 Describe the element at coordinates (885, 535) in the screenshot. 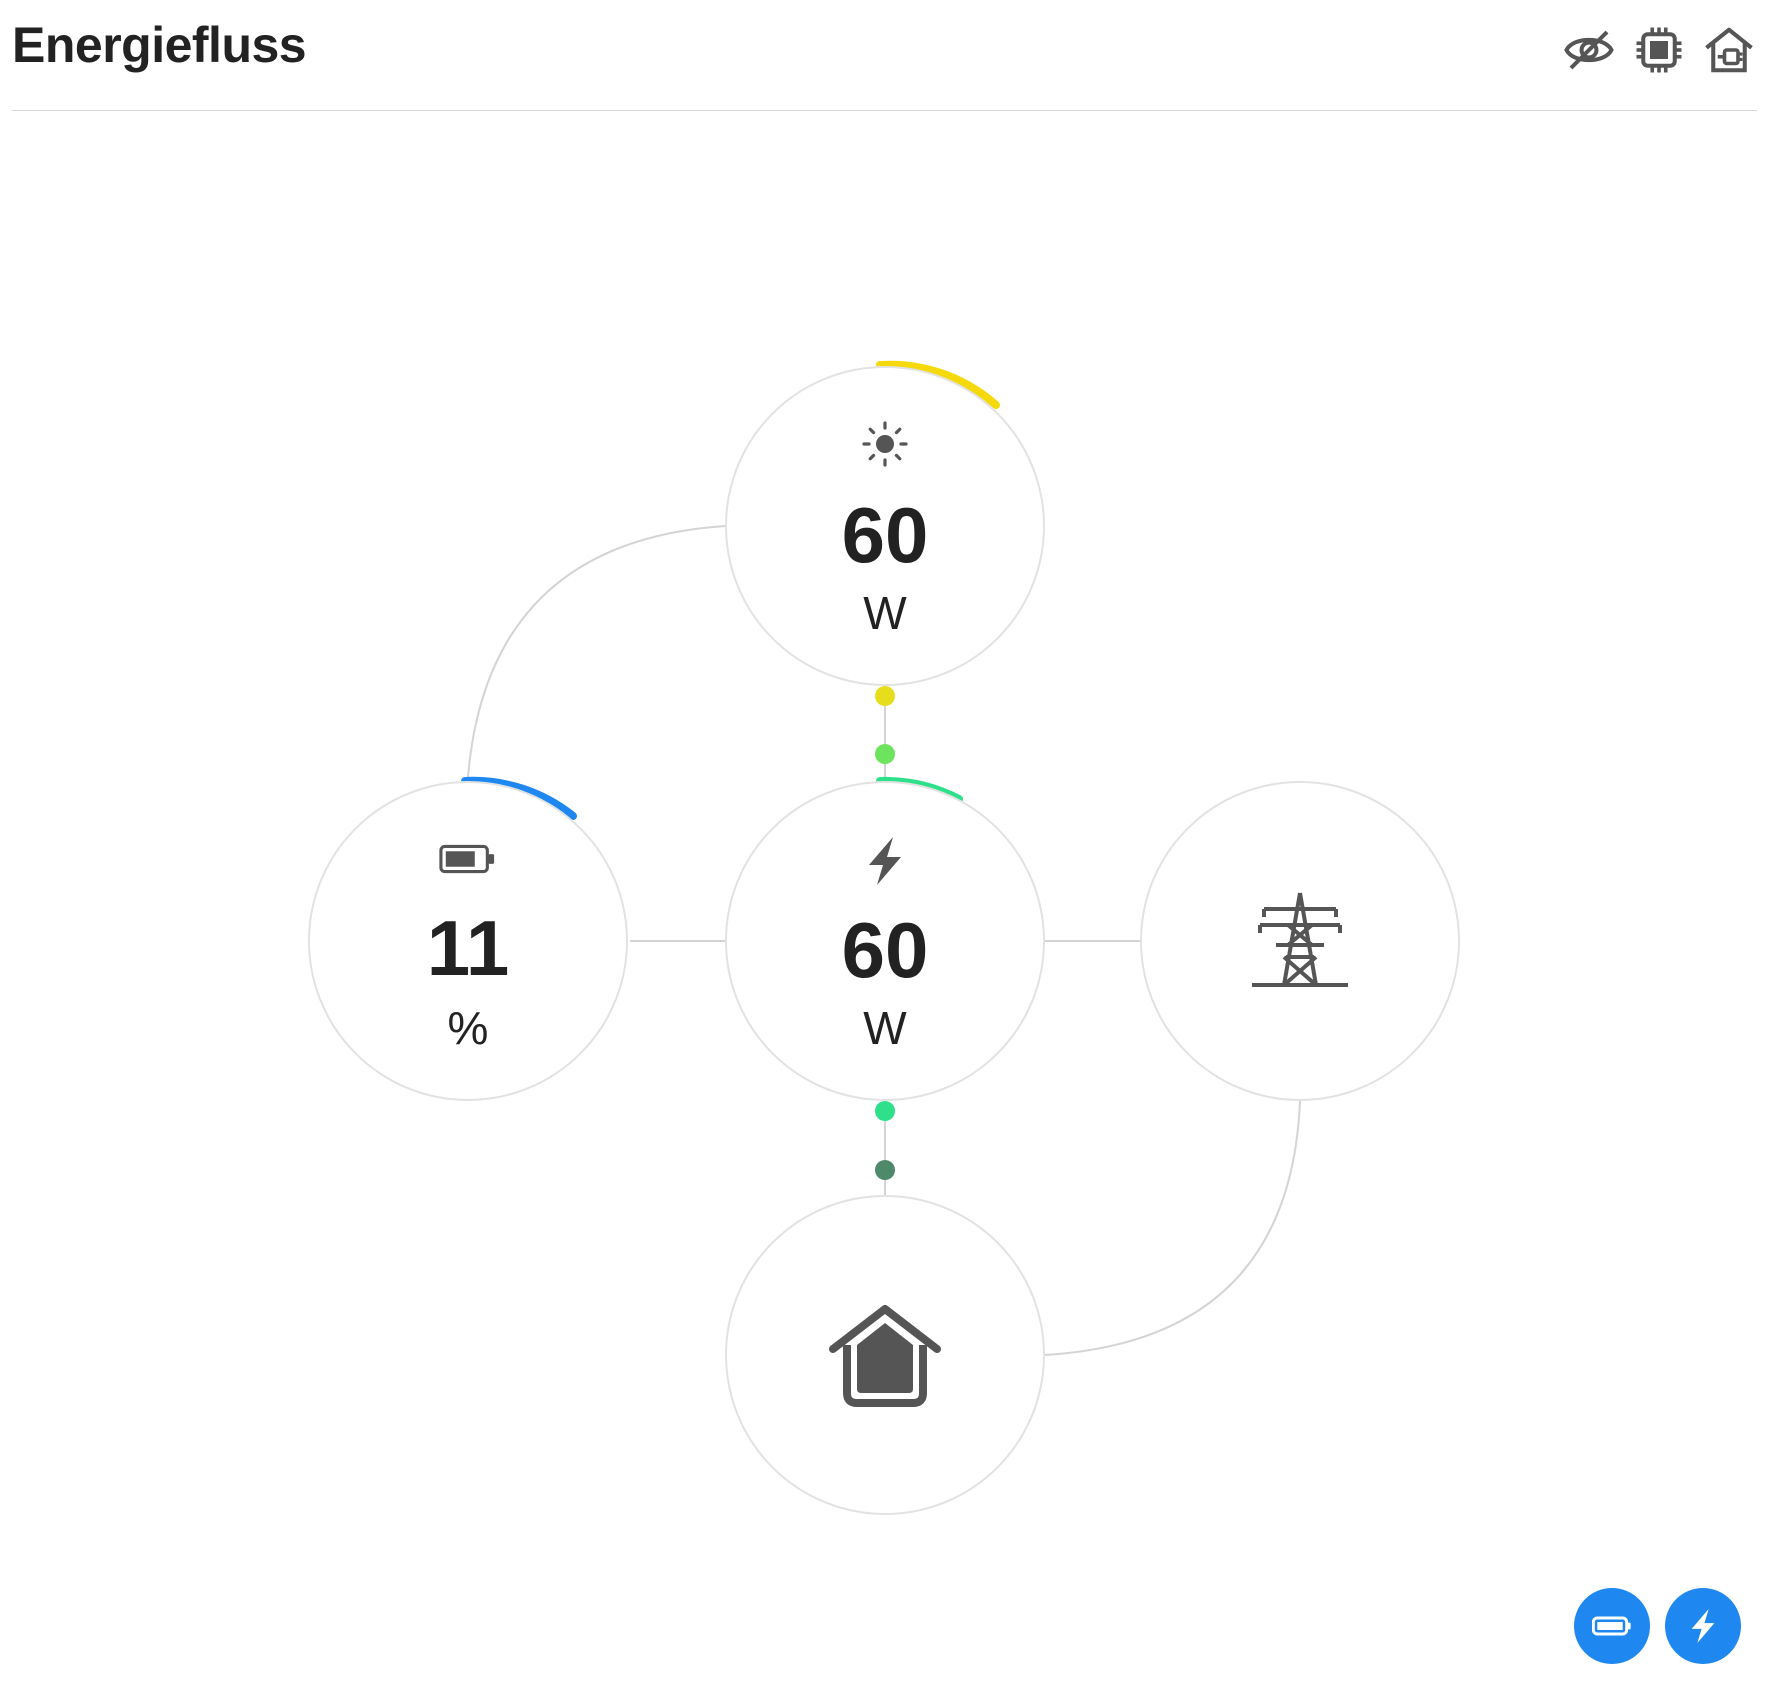

I see `solar-power-value: 60` at that location.